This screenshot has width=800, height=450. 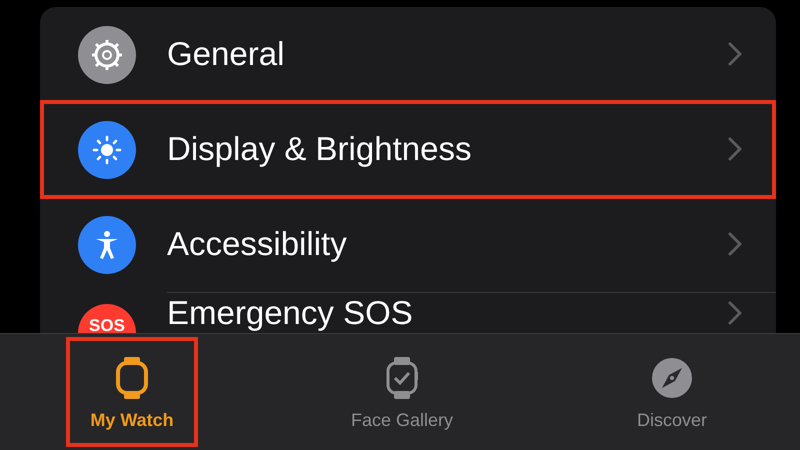 What do you see at coordinates (107, 318) in the screenshot?
I see `sos-icon: SOS` at bounding box center [107, 318].